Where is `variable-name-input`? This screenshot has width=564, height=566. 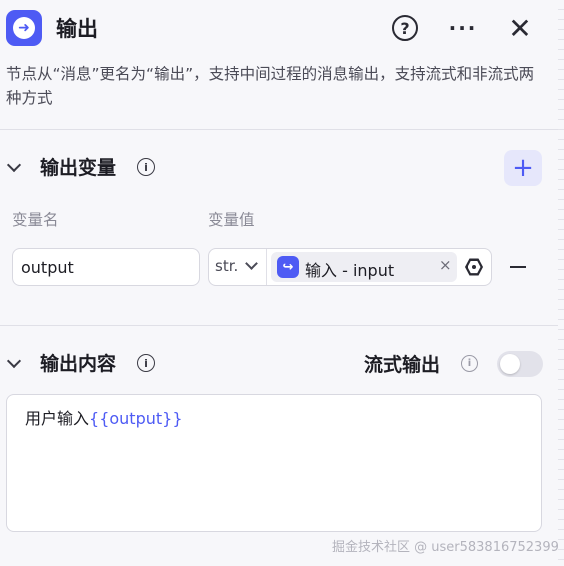 variable-name-input is located at coordinates (106, 267).